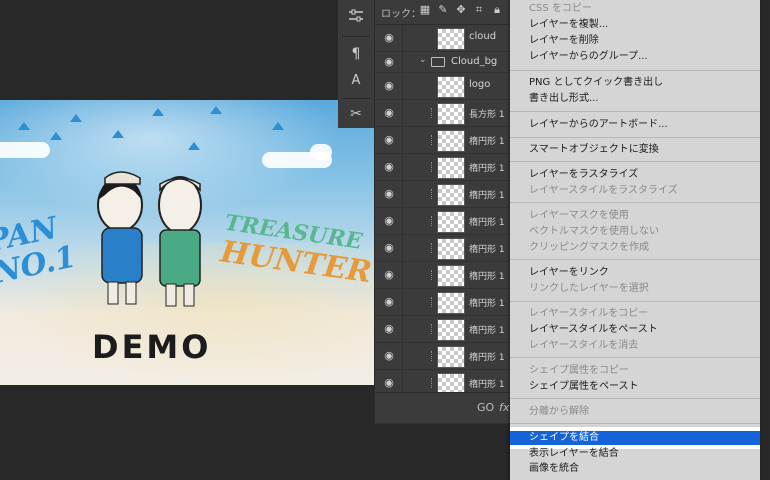  What do you see at coordinates (635, 387) in the screenshot?
I see `menu-item: シェイプ属性をペースト` at bounding box center [635, 387].